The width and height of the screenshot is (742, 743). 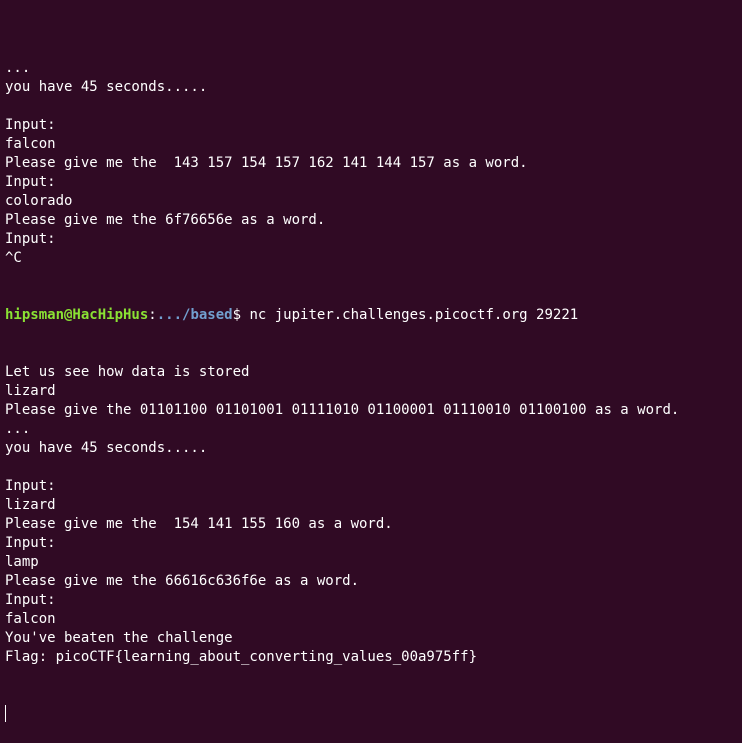 I want to click on prompt-symbol: $, so click(x=237, y=315).